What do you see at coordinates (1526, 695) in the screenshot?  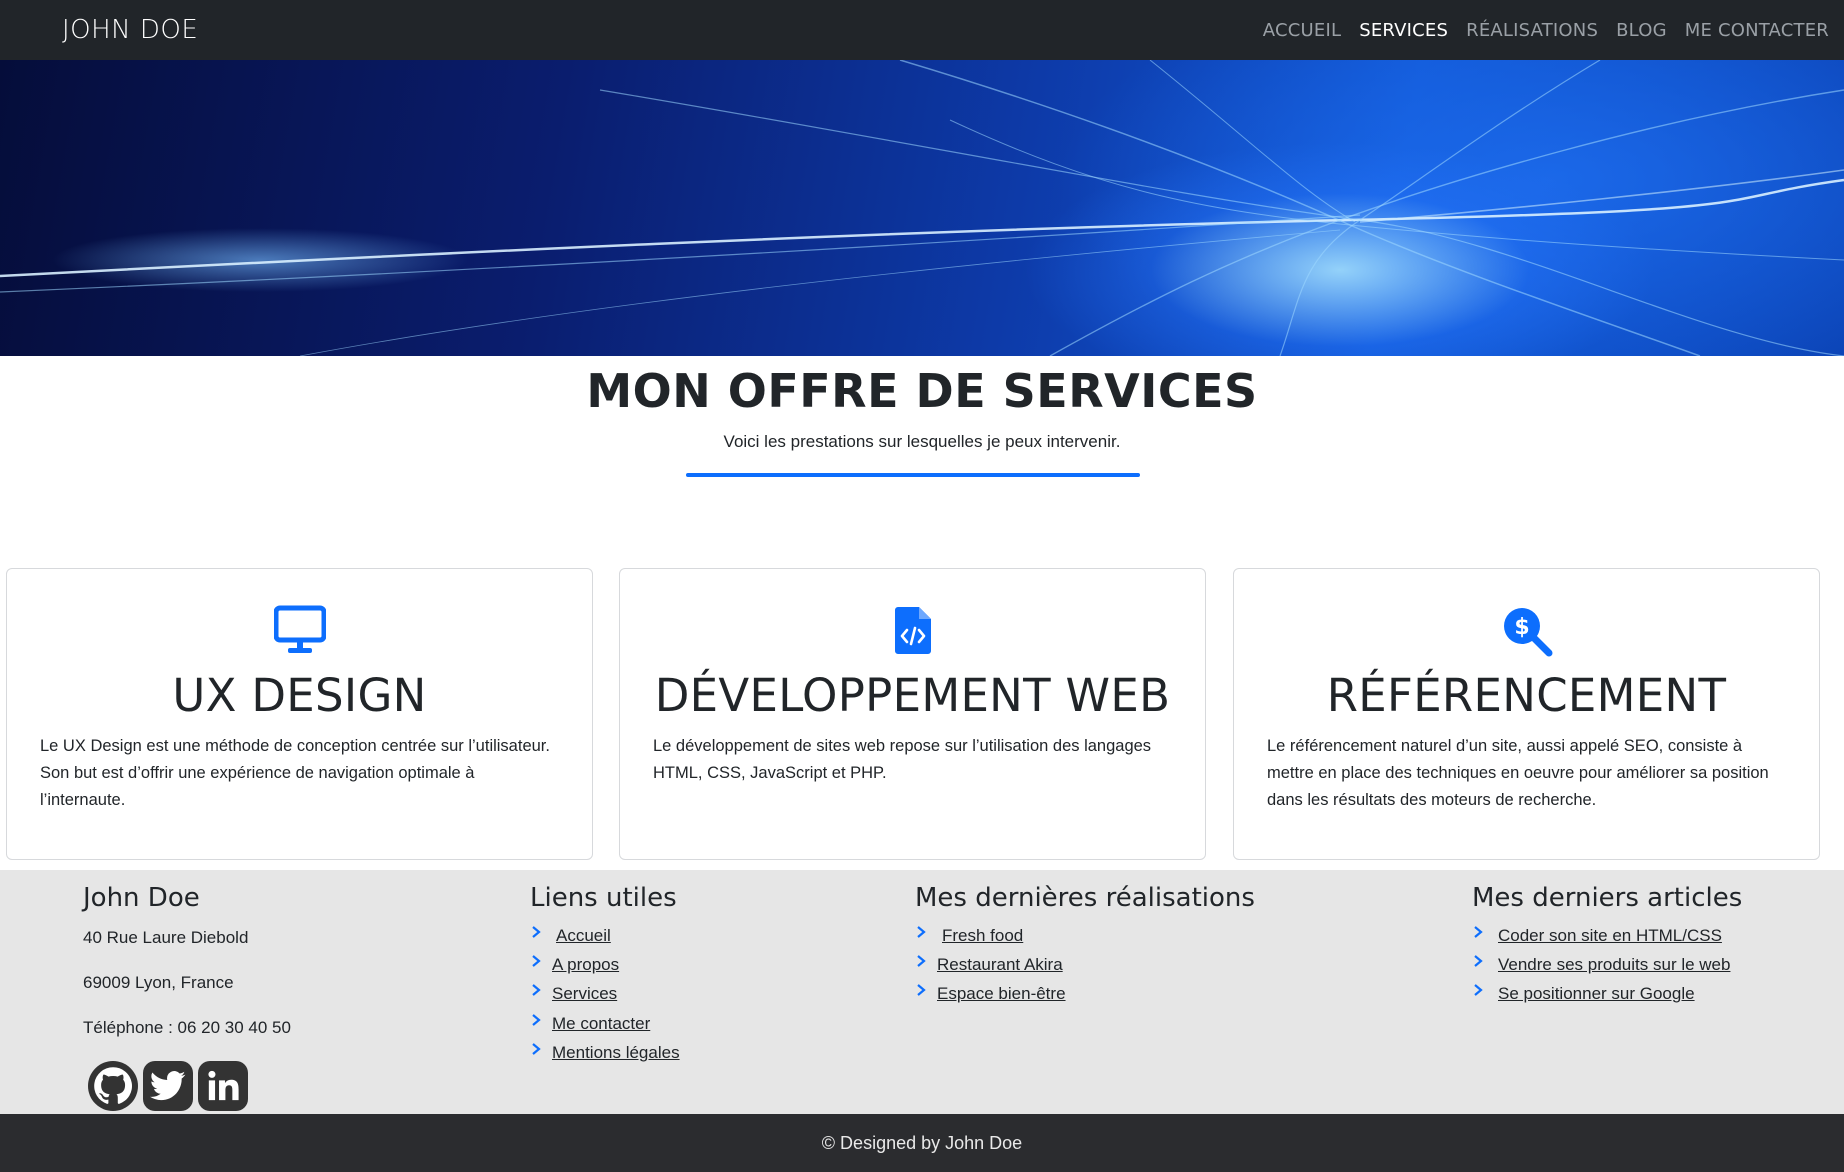 I see `service-card-title: RÉFÉRENCEMENT` at bounding box center [1526, 695].